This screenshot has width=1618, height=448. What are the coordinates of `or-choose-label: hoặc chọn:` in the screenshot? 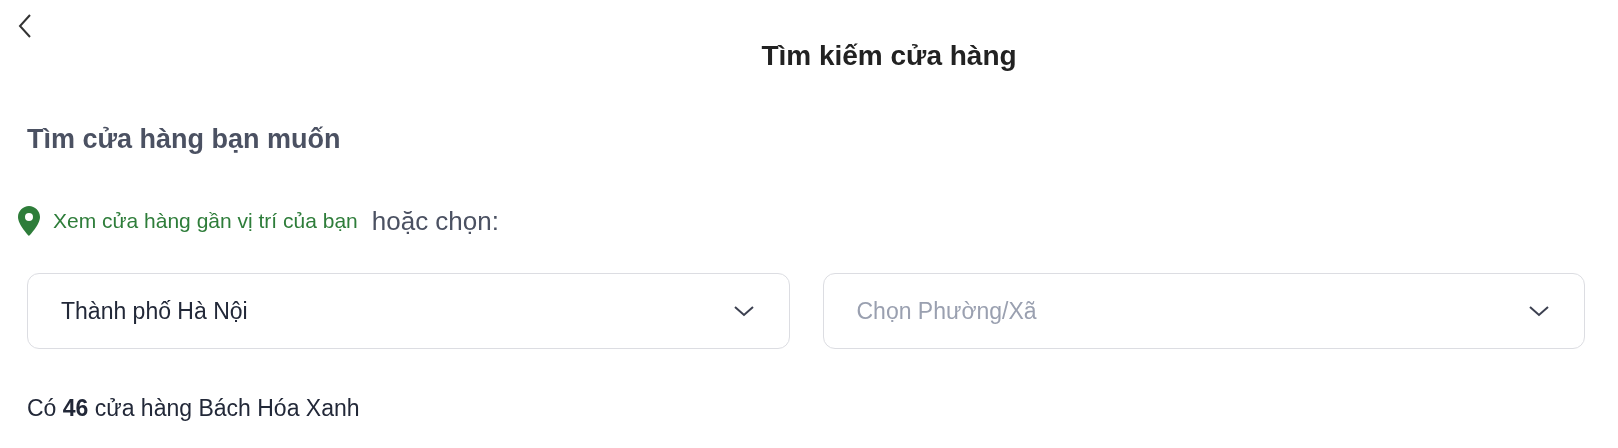 It's located at (435, 221).